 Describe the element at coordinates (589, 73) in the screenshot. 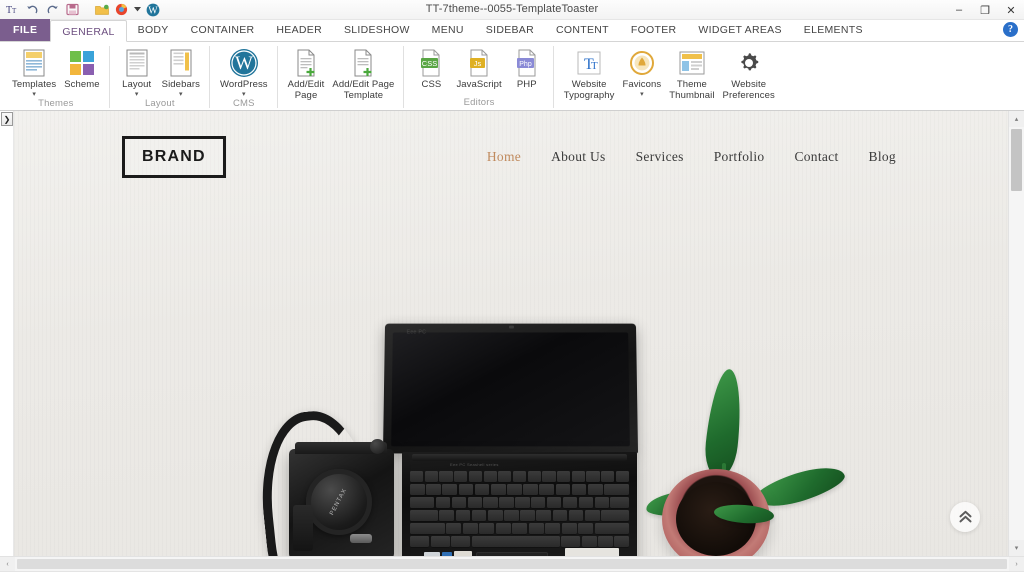

I see `ribbon-button-website-typography: T T Website Typography` at that location.